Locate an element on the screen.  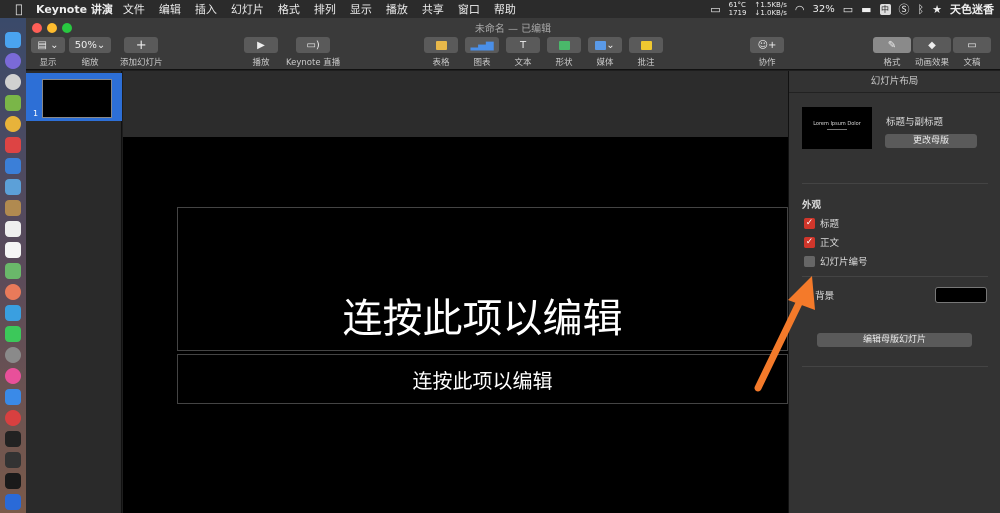
bluetooth-icon: ᛒ is located at coordinates (921, 9).